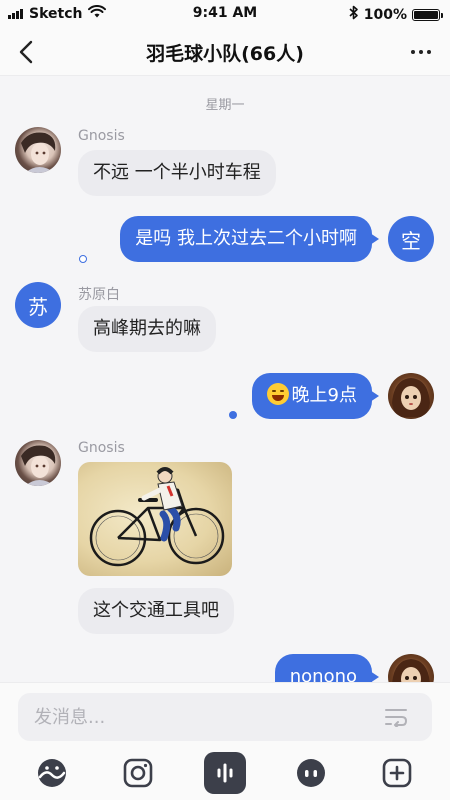 Image resolution: width=450 pixels, height=800 pixels. What do you see at coordinates (385, 14) in the screenshot?
I see `battery-percent: 100%` at bounding box center [385, 14].